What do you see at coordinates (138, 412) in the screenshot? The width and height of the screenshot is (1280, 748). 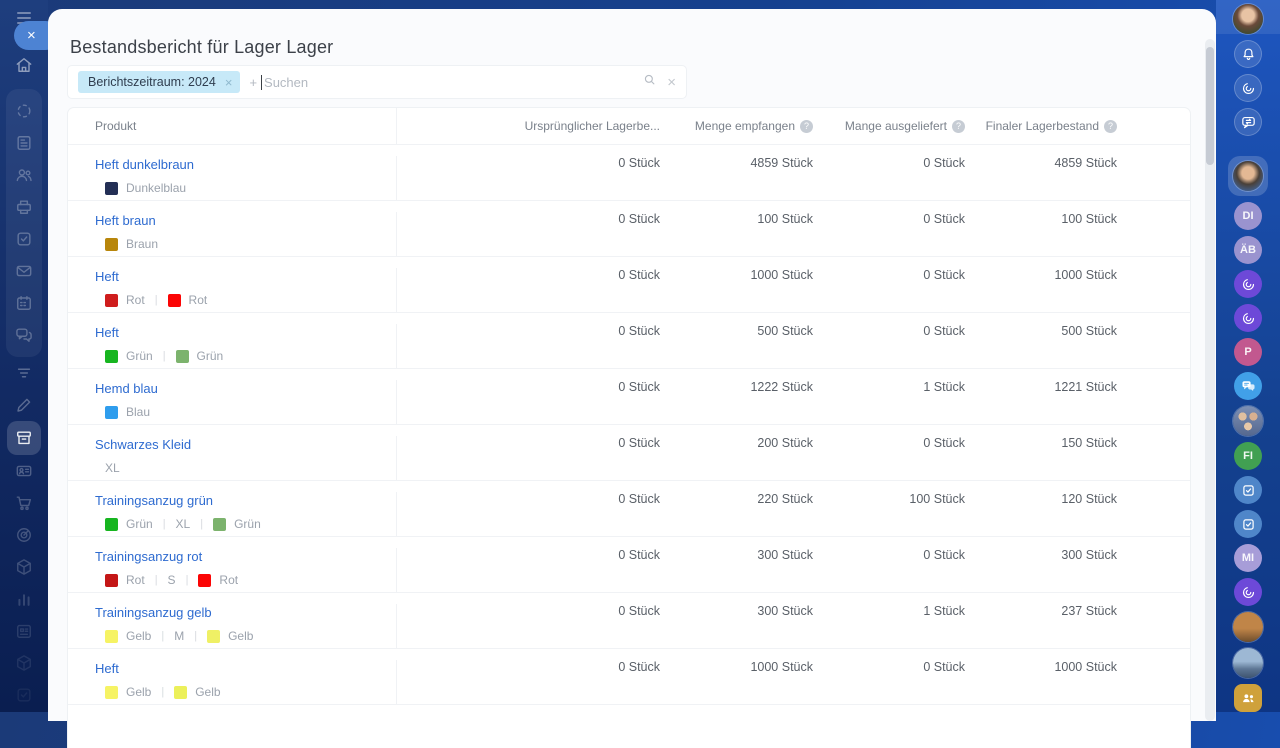 I see `variant-label: Blau` at bounding box center [138, 412].